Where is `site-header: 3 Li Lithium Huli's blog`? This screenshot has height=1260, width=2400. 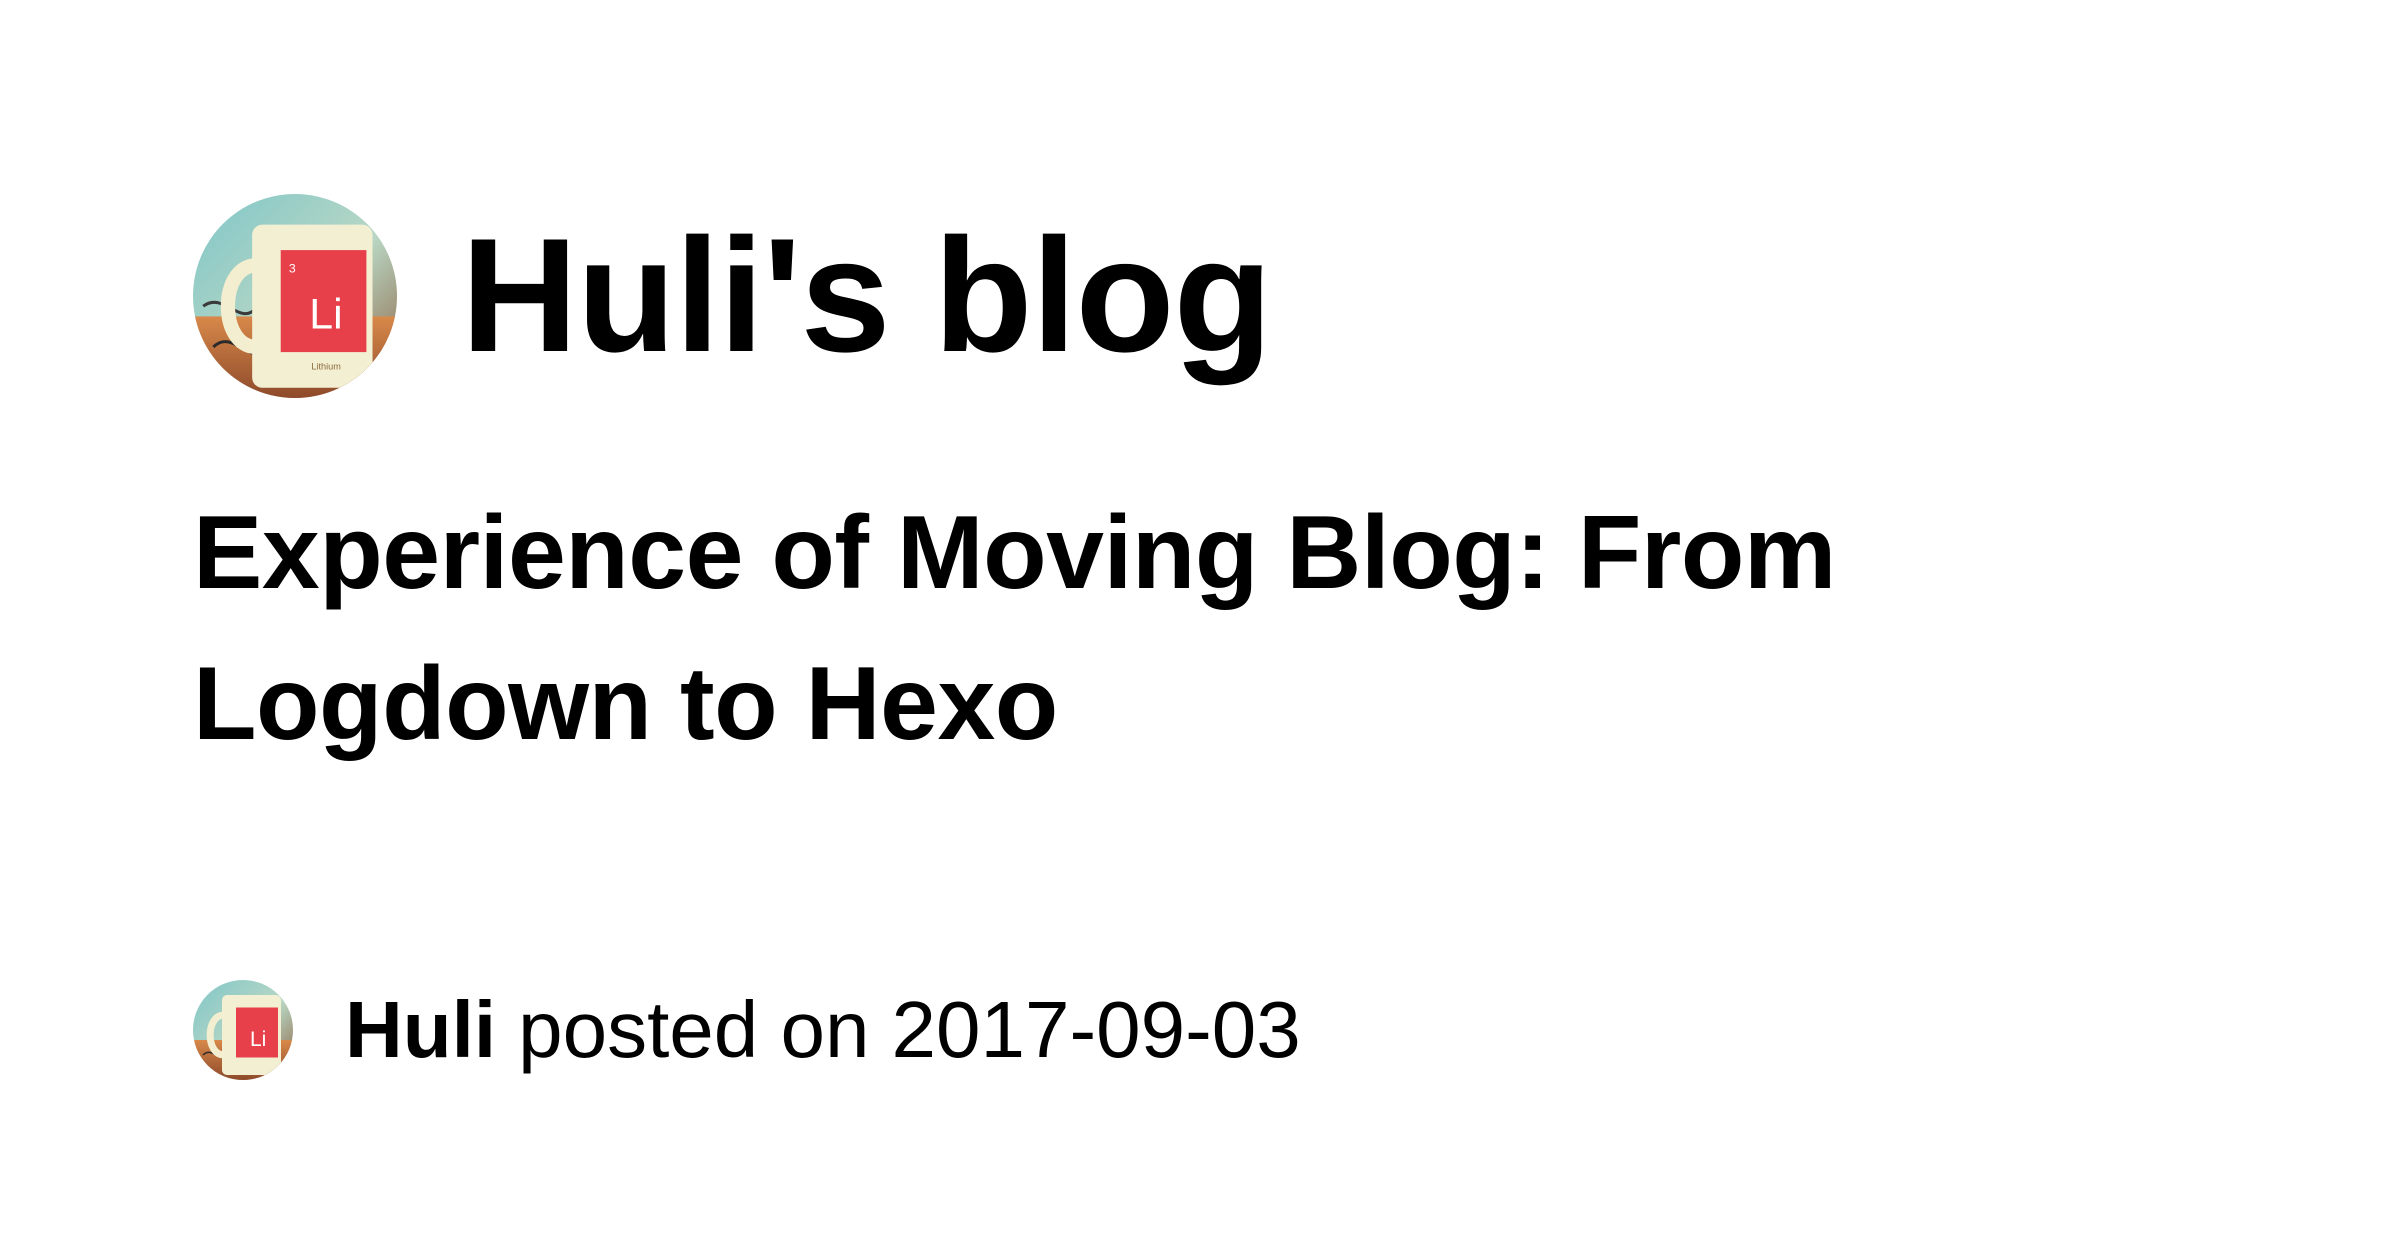
site-header: 3 Li Lithium Huli's blog is located at coordinates (732, 296).